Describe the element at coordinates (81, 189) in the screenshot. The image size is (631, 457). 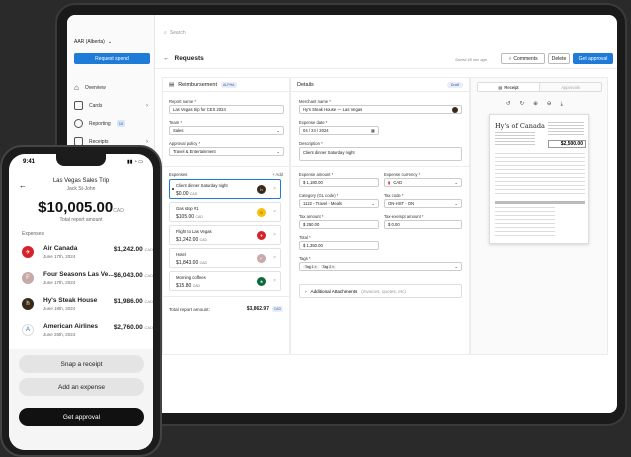
I see `trip-person: Jack St-John` at that location.